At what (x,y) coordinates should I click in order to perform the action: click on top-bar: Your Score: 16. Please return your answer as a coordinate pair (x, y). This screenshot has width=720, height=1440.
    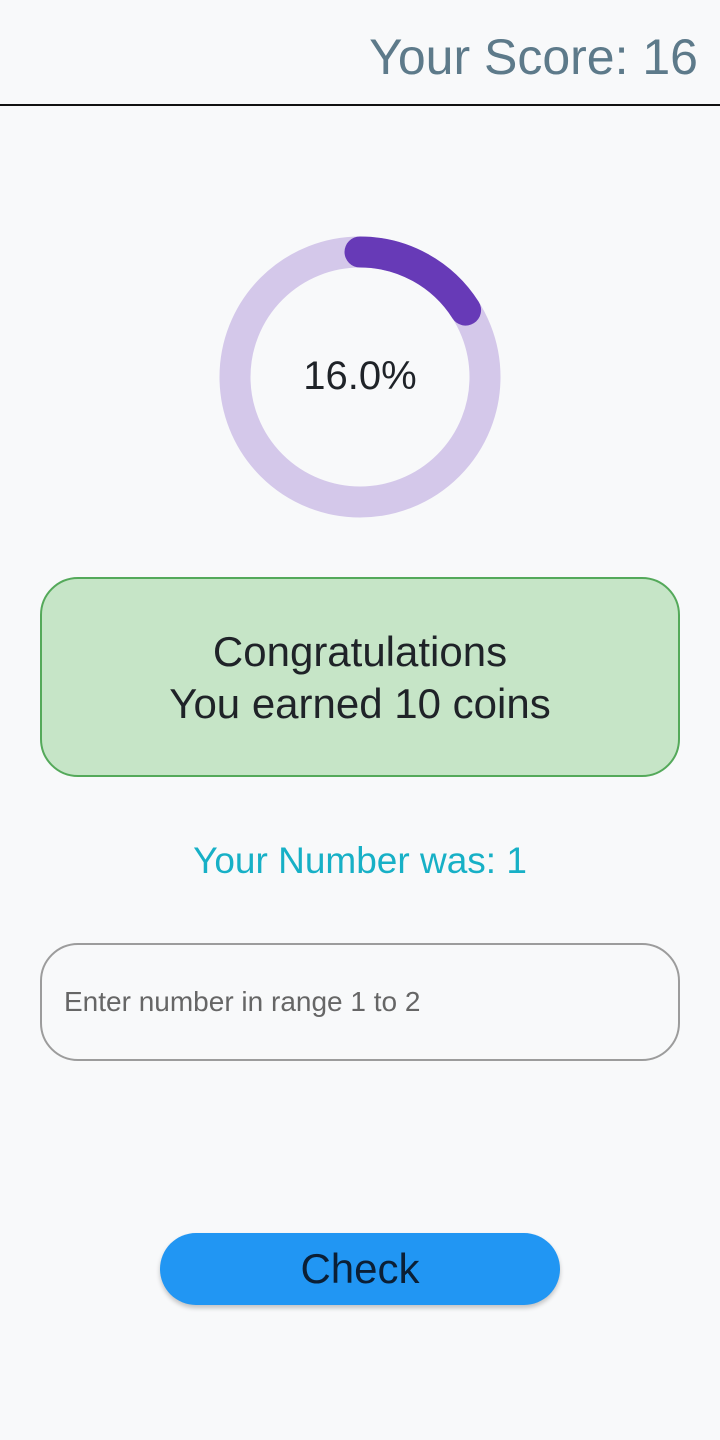
    Looking at the image, I should click on (360, 53).